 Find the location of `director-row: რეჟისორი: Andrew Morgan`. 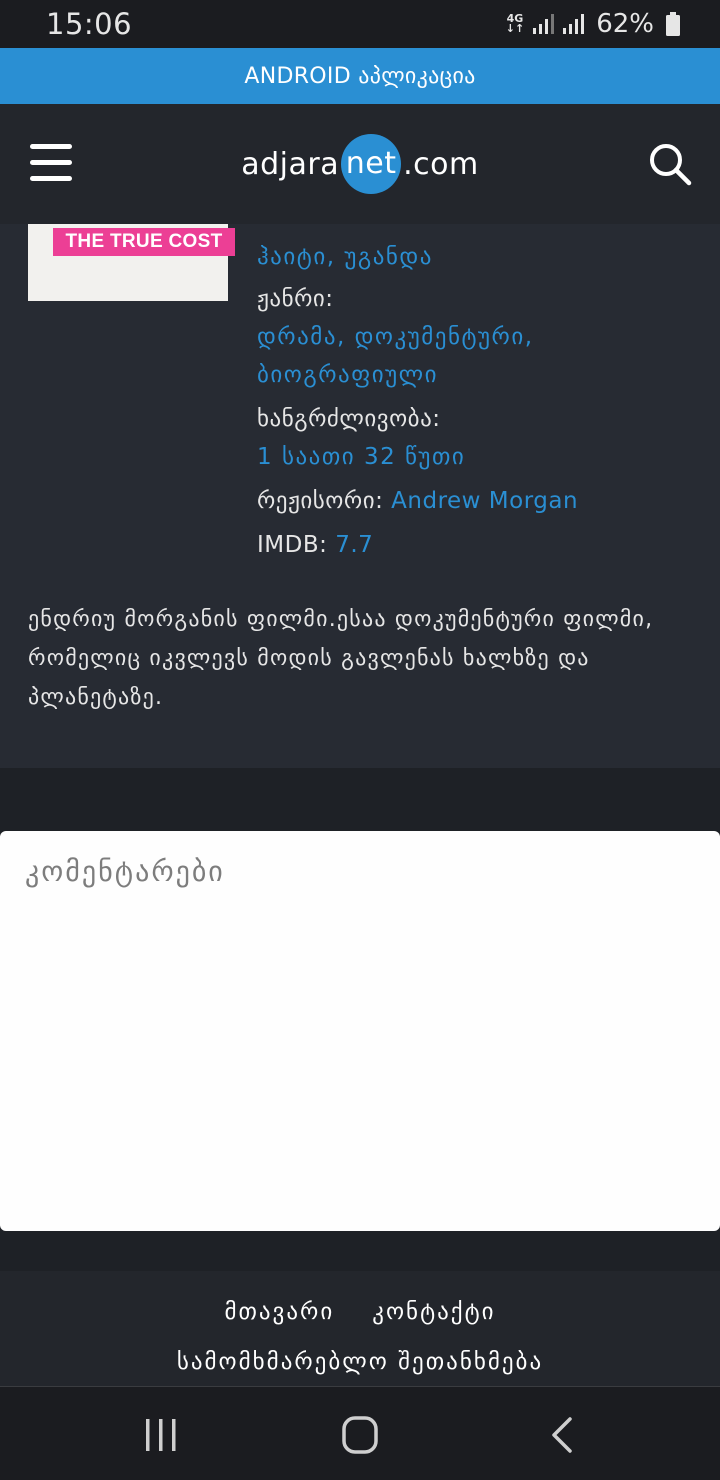

director-row: რეჟისორი: Andrew Morgan is located at coordinates (417, 501).